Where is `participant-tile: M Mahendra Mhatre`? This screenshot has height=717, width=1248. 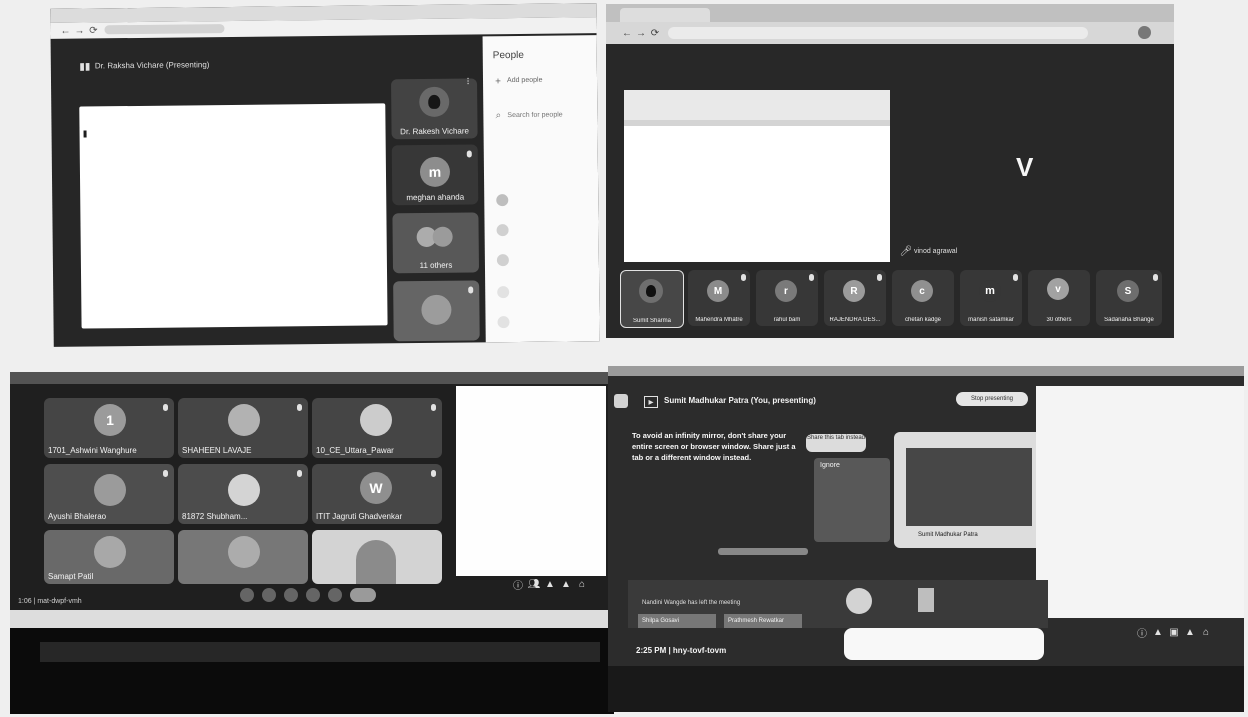 participant-tile: M Mahendra Mhatre is located at coordinates (719, 298).